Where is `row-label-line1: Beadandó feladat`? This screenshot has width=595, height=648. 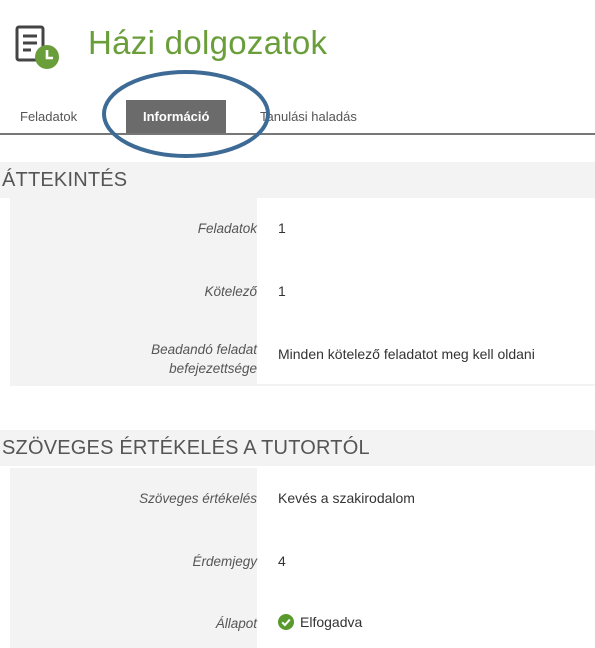 row-label-line1: Beadandó feladat is located at coordinates (204, 349).